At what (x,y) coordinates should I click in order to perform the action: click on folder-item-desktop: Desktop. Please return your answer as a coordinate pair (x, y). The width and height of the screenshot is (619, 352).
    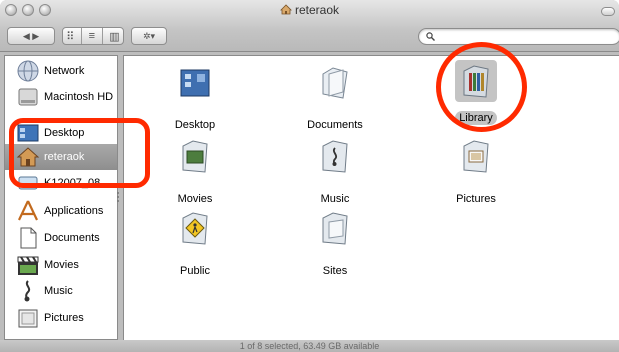
    Looking at the image, I should click on (195, 98).